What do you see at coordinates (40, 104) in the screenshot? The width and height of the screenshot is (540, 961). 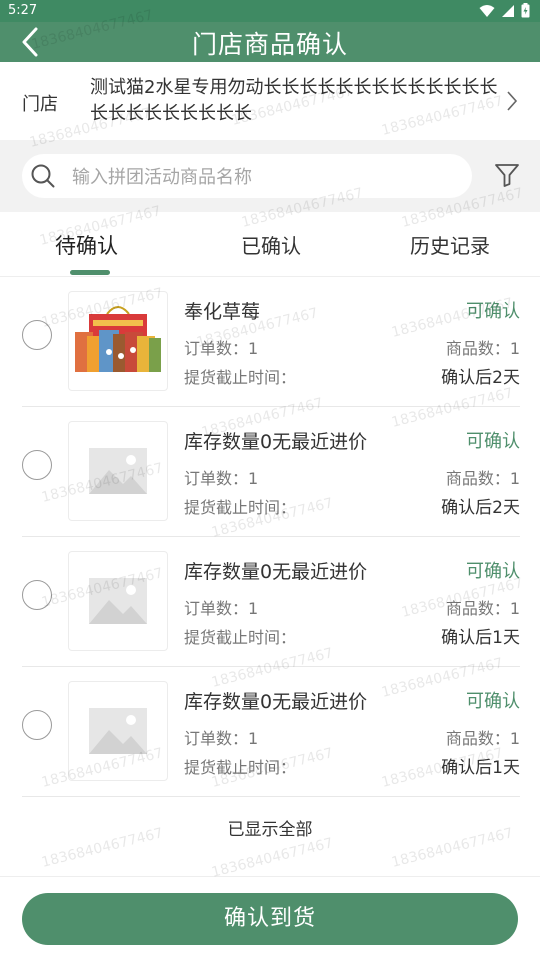 I see `store-label: 门店` at bounding box center [40, 104].